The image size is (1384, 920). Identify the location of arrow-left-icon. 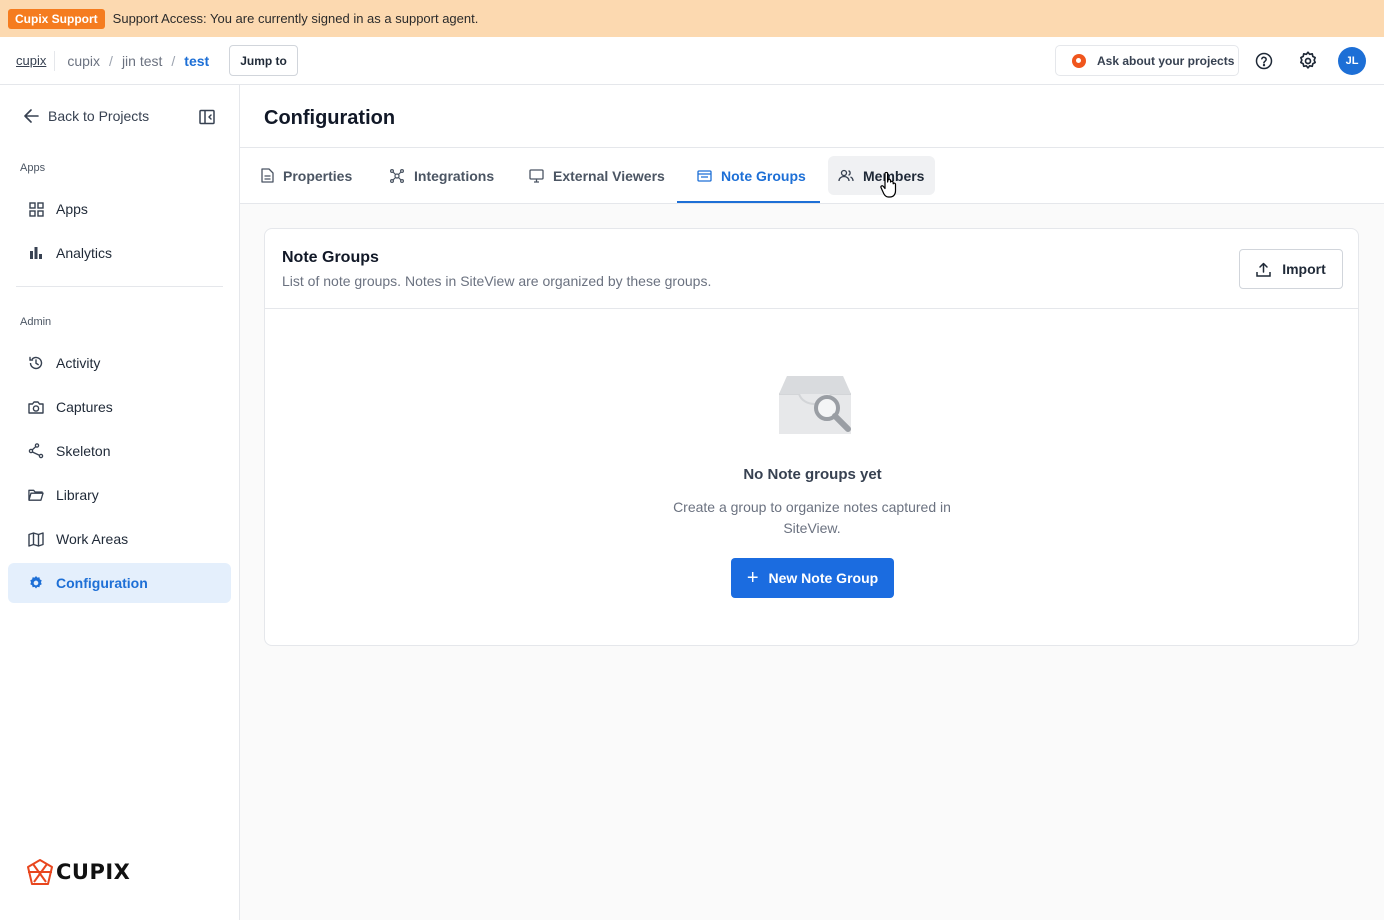
(31, 116).